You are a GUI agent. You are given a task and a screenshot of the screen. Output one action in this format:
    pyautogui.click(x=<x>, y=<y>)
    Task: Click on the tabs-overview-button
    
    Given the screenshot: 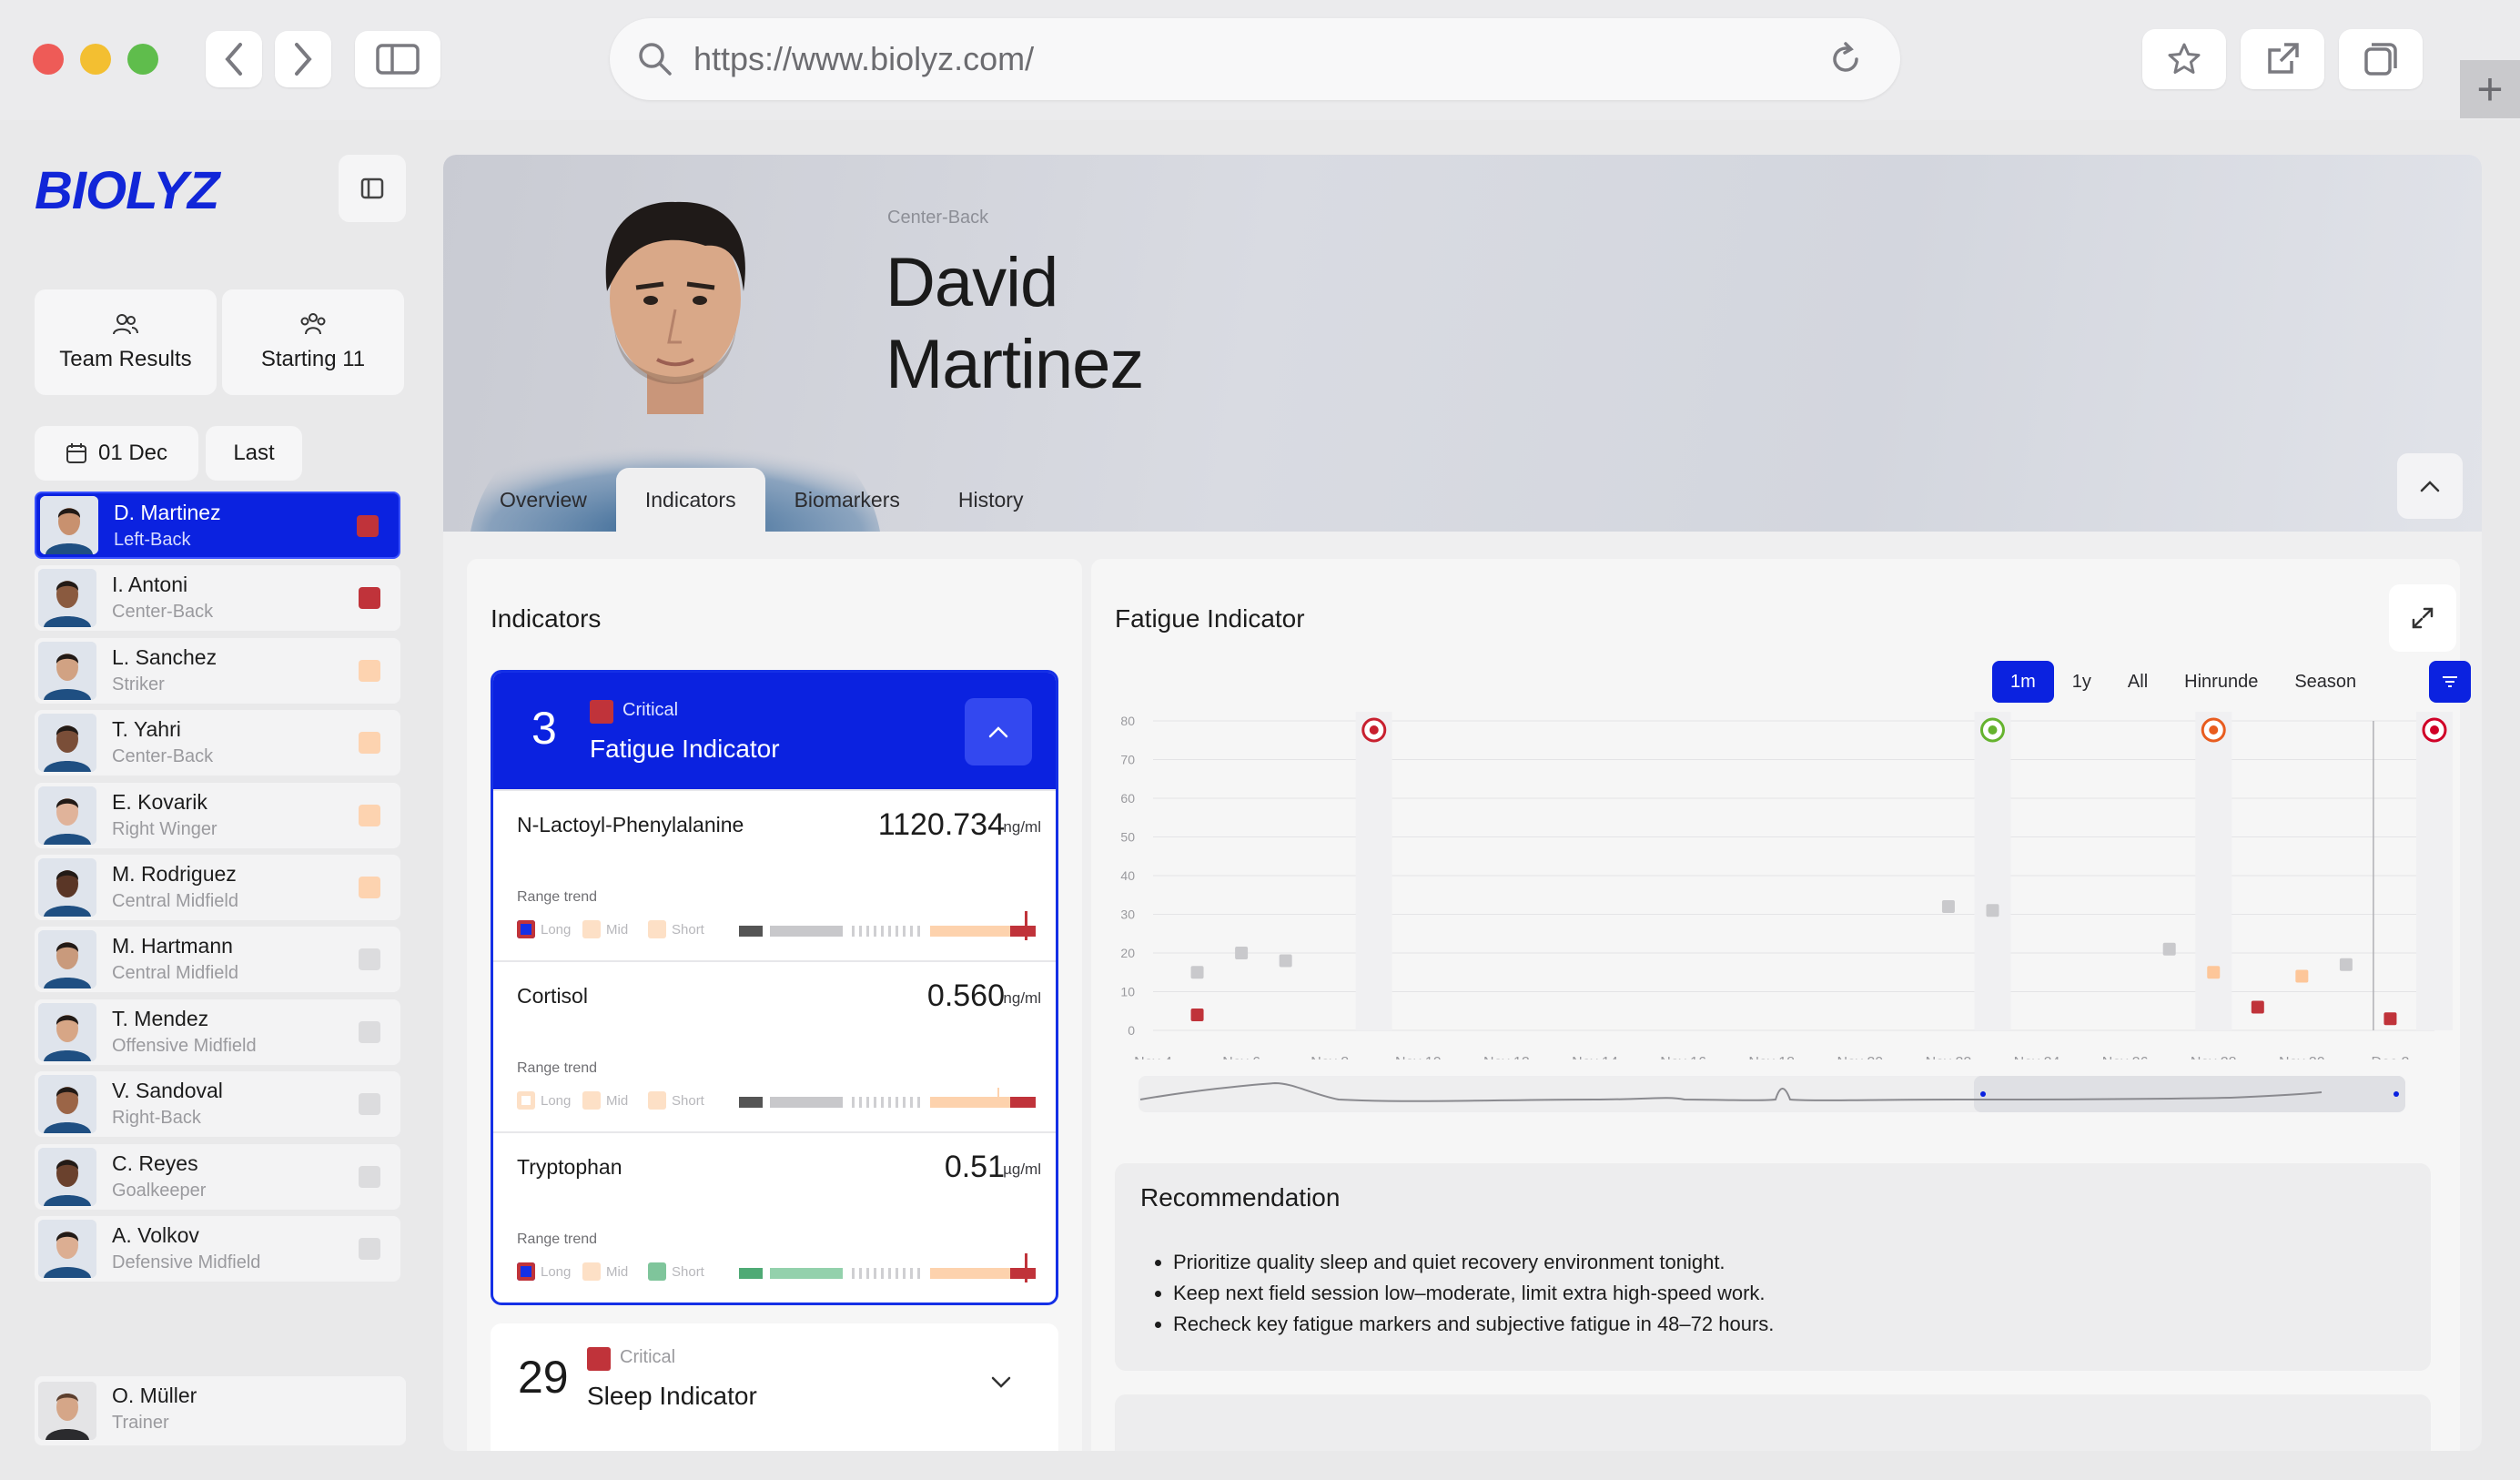 What is the action you would take?
    pyautogui.click(x=2381, y=59)
    